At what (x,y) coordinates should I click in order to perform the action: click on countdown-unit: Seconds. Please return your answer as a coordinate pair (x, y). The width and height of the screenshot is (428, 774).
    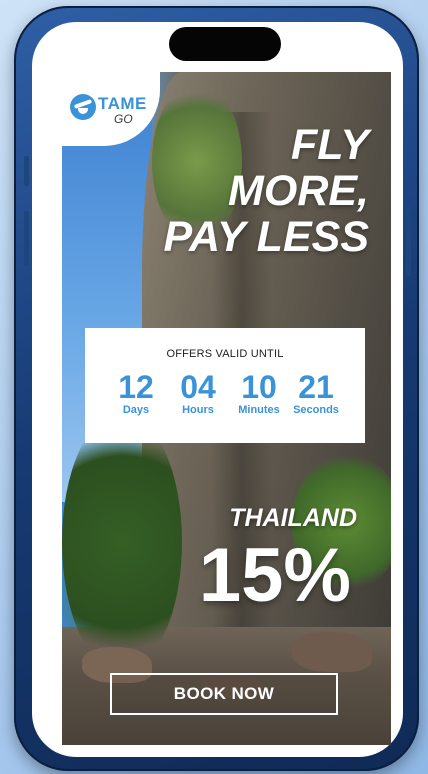
    Looking at the image, I should click on (316, 410).